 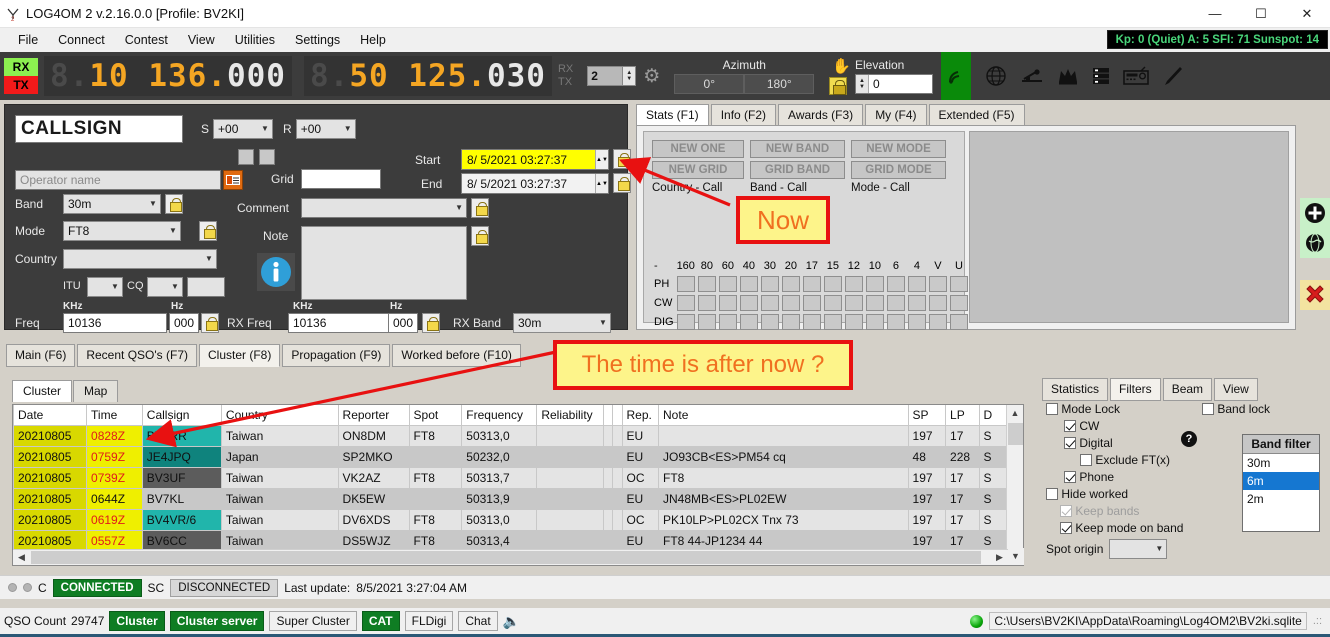 I want to click on column-sp: SP, so click(x=927, y=415).